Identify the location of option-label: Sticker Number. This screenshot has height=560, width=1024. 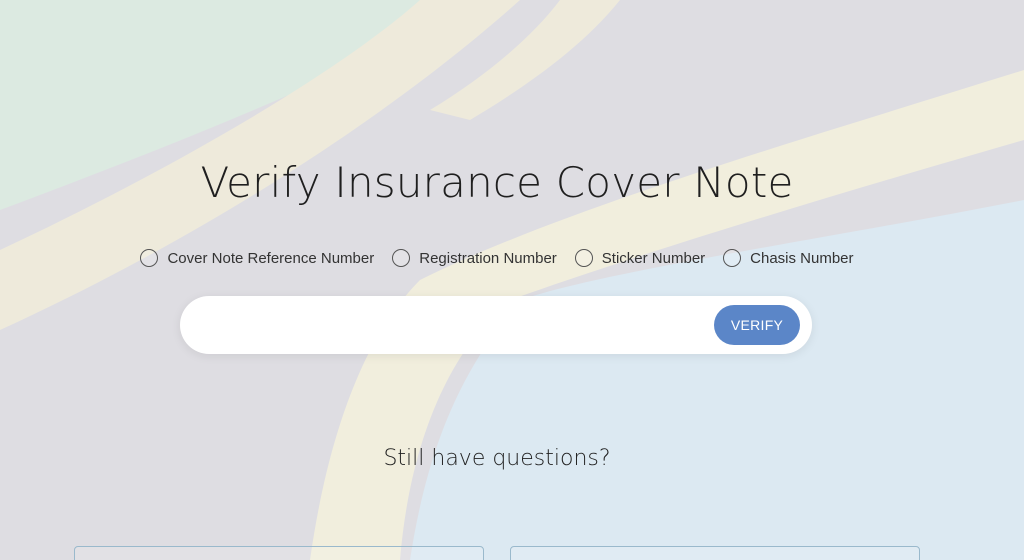
(653, 258).